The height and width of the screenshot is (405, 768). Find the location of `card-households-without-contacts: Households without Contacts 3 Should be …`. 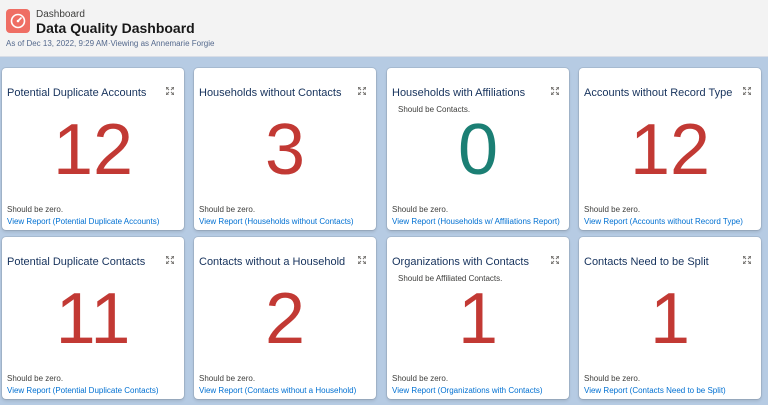

card-households-without-contacts: Households without Contacts 3 Should be … is located at coordinates (285, 149).